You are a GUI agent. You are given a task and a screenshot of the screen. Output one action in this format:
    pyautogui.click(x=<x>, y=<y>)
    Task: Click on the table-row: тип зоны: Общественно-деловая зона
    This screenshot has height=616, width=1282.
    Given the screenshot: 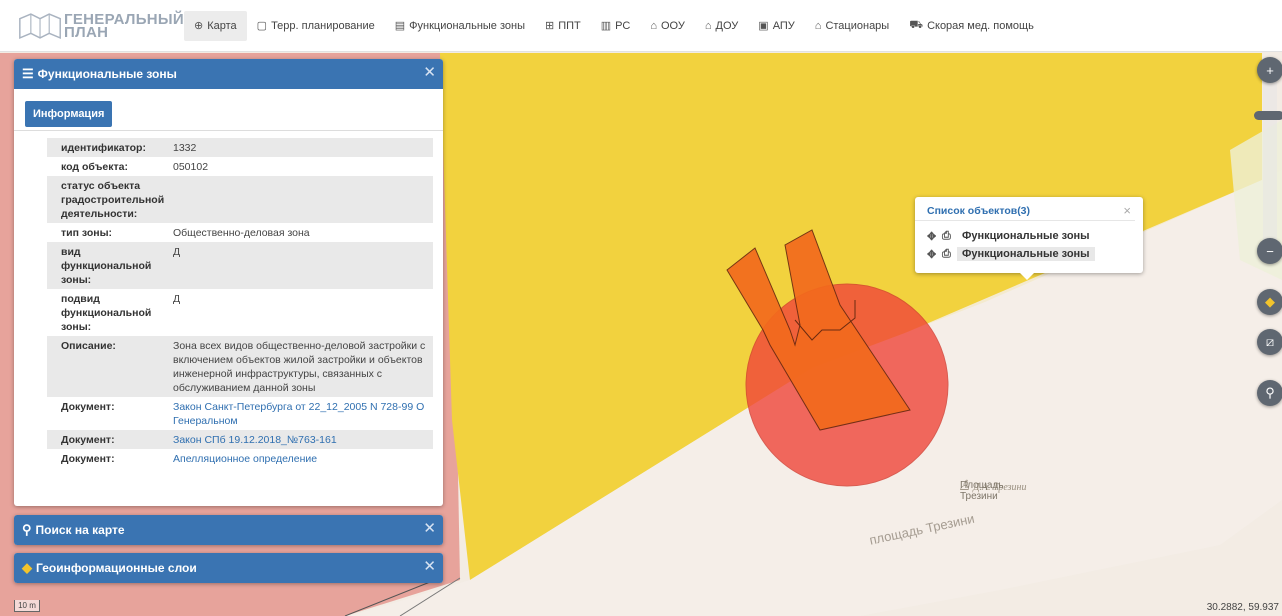 What is the action you would take?
    pyautogui.click(x=240, y=232)
    